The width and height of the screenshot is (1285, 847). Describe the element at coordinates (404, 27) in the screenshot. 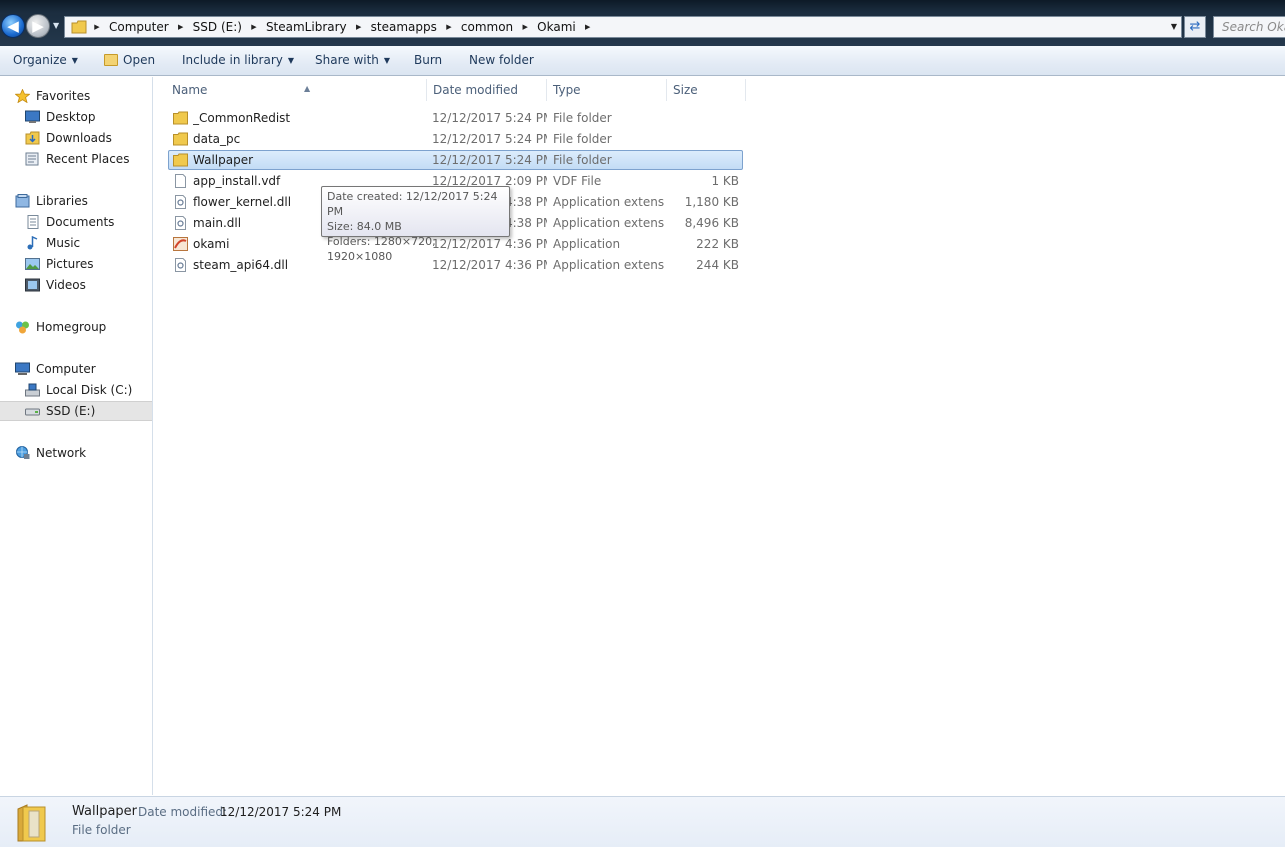

I see `breadcrumb-steamapps: steamapps` at that location.